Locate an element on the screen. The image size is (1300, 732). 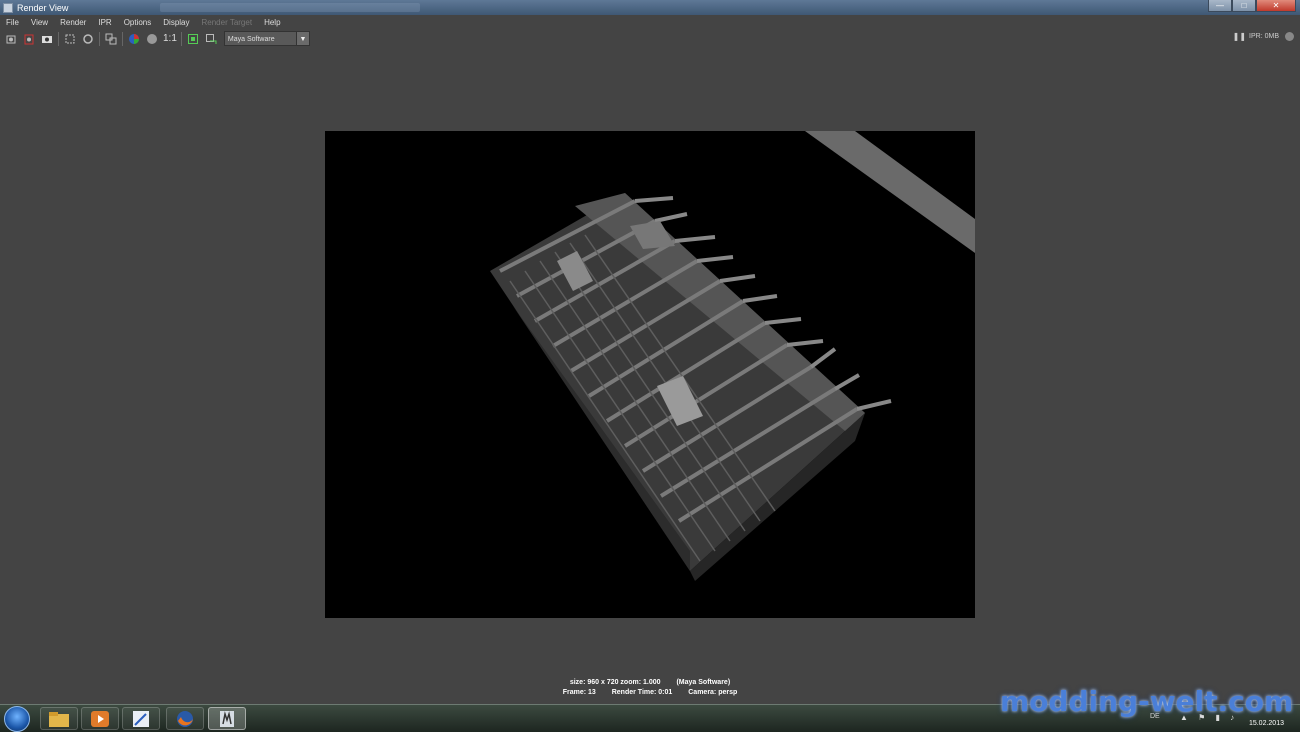
render-region-icon is located at coordinates (70, 39).